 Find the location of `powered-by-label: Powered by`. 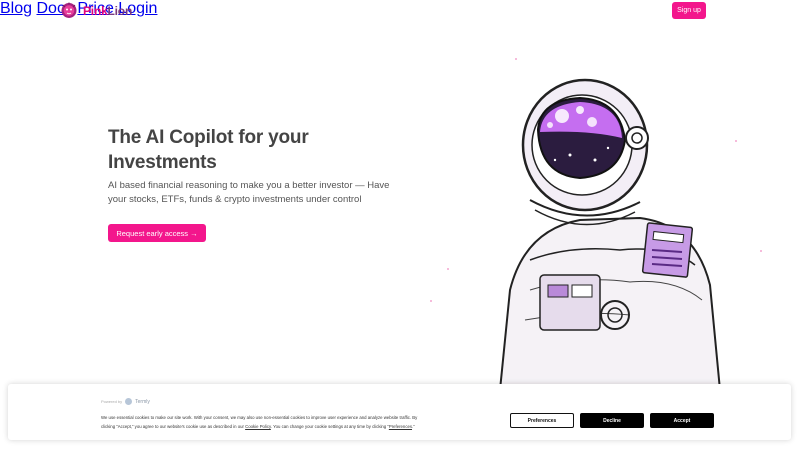

powered-by-label: Powered by is located at coordinates (112, 401).